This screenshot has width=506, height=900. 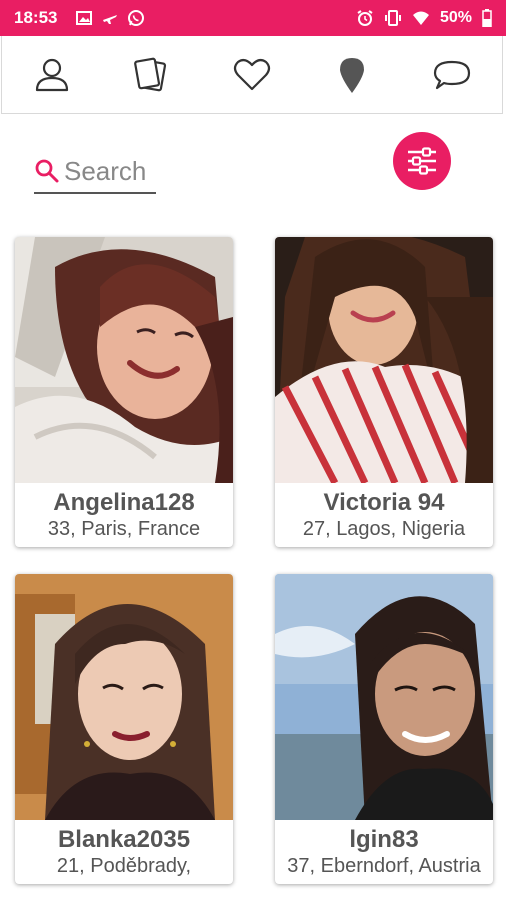 I want to click on airplane-notification-icon, so click(x=110, y=19).